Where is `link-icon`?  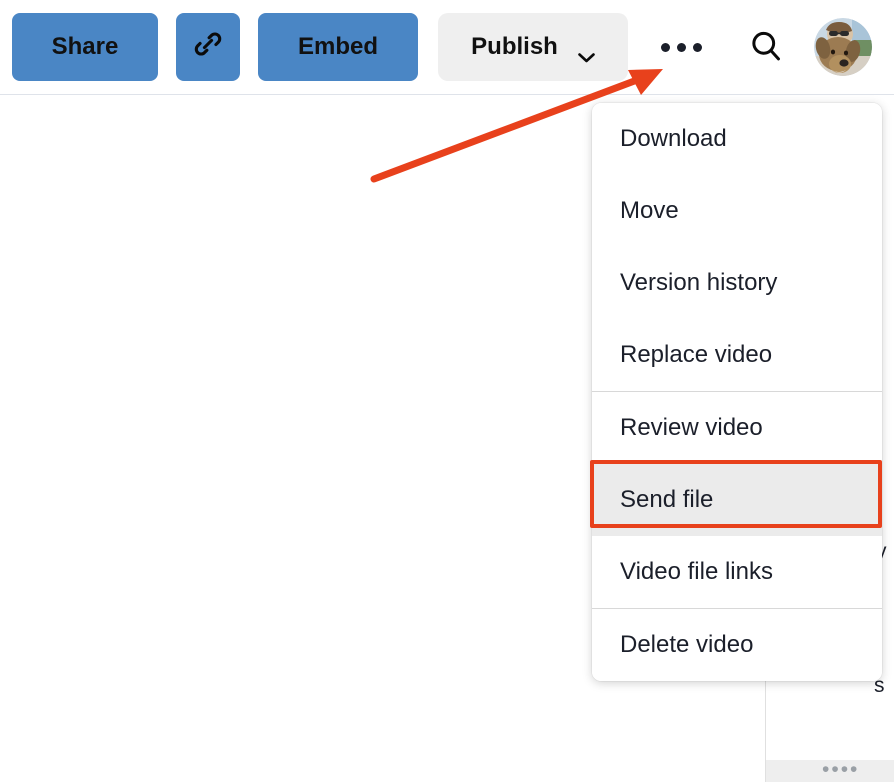
link-icon is located at coordinates (208, 47).